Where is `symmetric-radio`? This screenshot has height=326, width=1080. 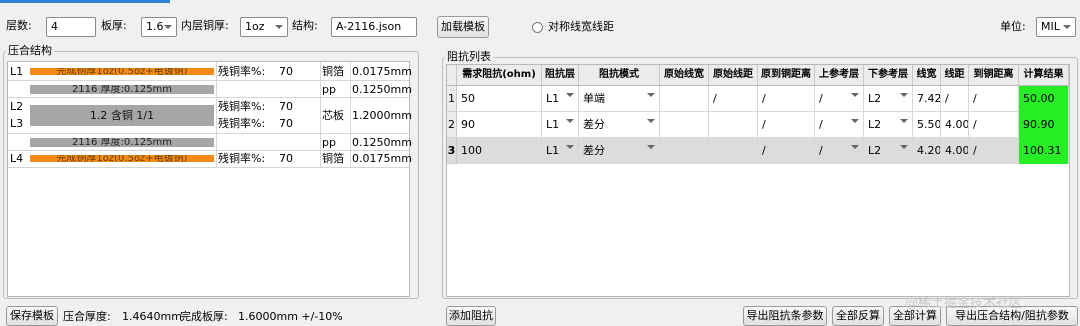 symmetric-radio is located at coordinates (537, 27).